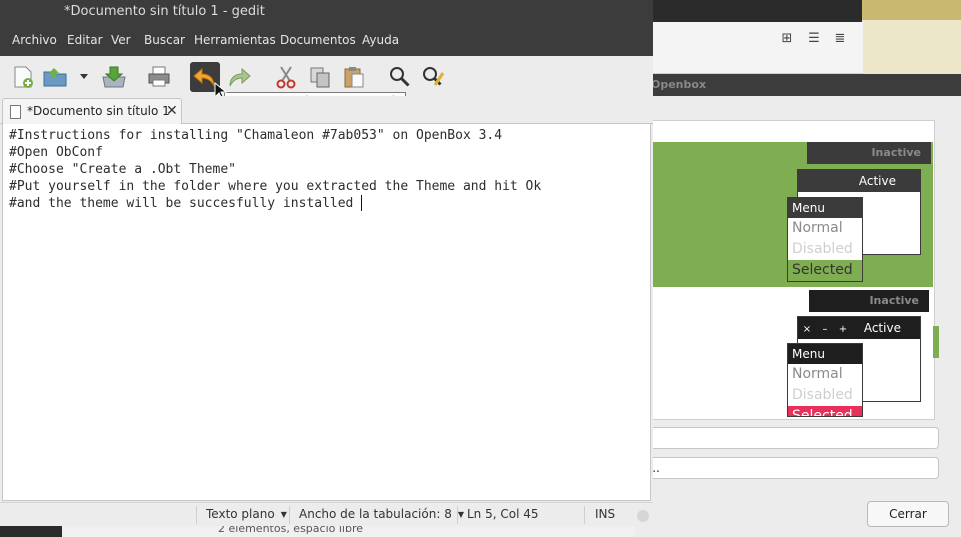 This screenshot has width=961, height=537. I want to click on cut-icon, so click(286, 77).